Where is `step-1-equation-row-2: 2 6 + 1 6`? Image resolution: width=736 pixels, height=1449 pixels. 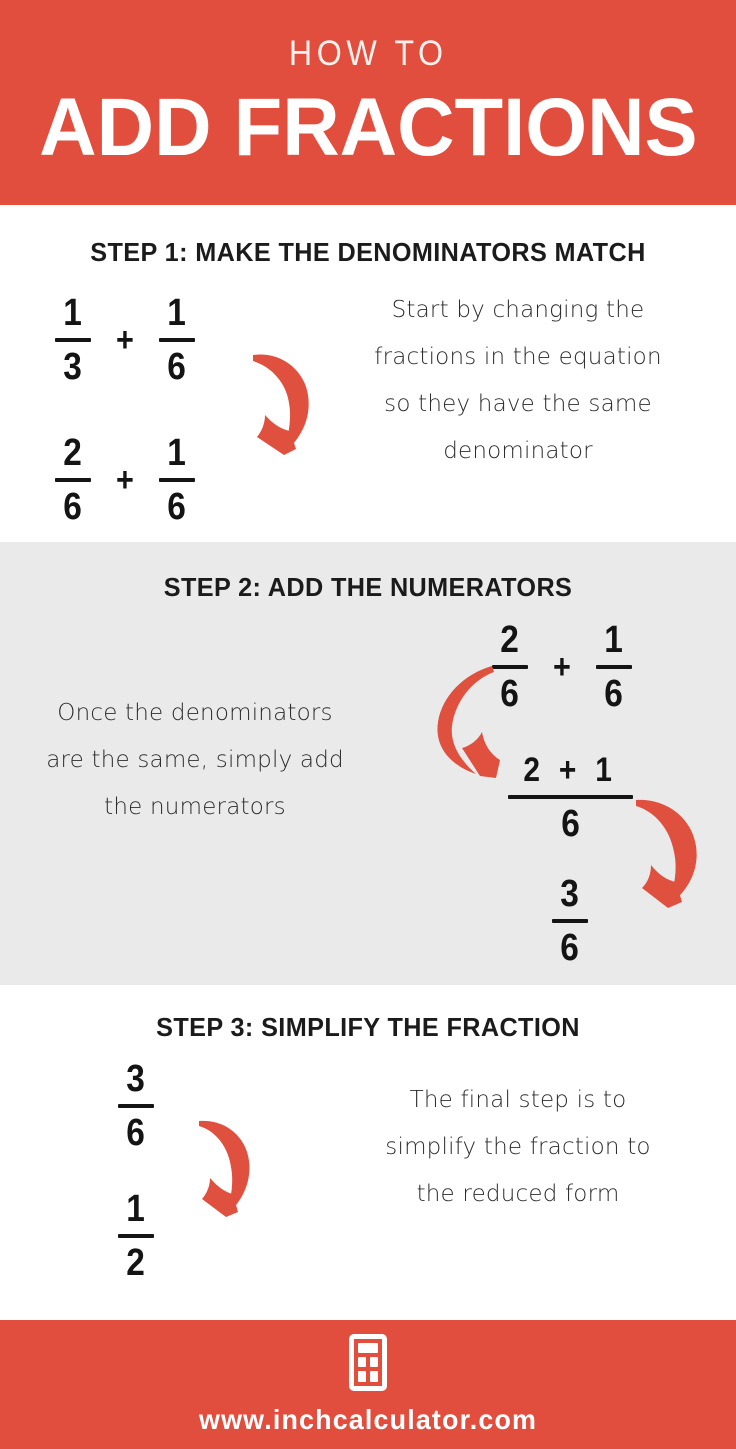
step-1-equation-row-2: 2 6 + 1 6 is located at coordinates (125, 480).